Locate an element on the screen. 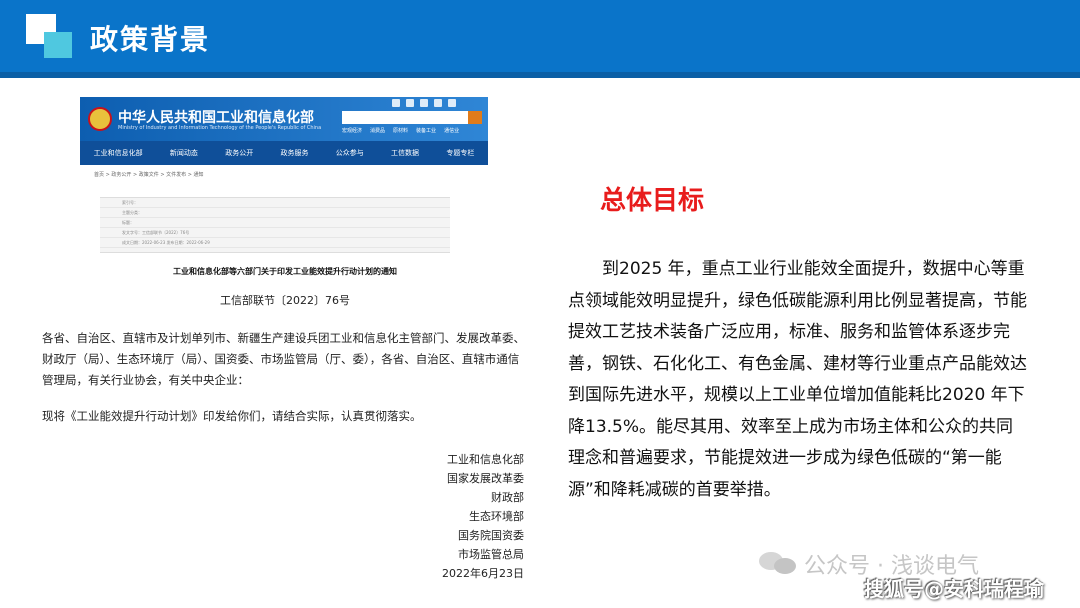  website-nav-item: 政务公开 is located at coordinates (239, 153).